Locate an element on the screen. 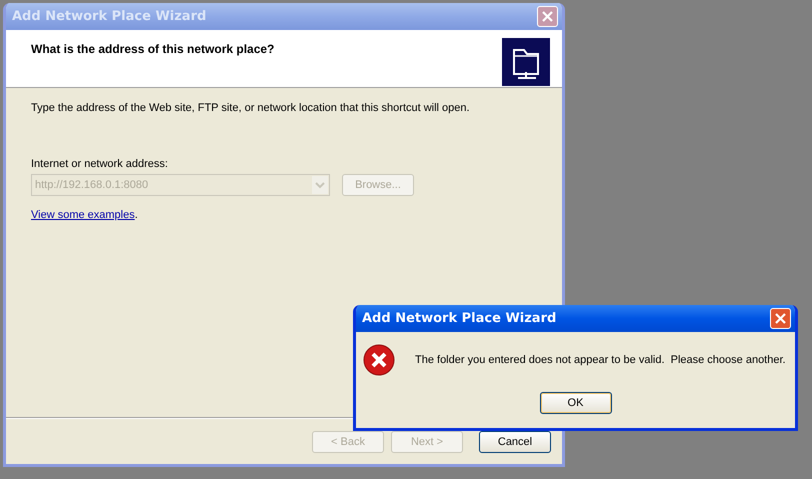 Image resolution: width=812 pixels, height=479 pixels. error-icon is located at coordinates (379, 360).